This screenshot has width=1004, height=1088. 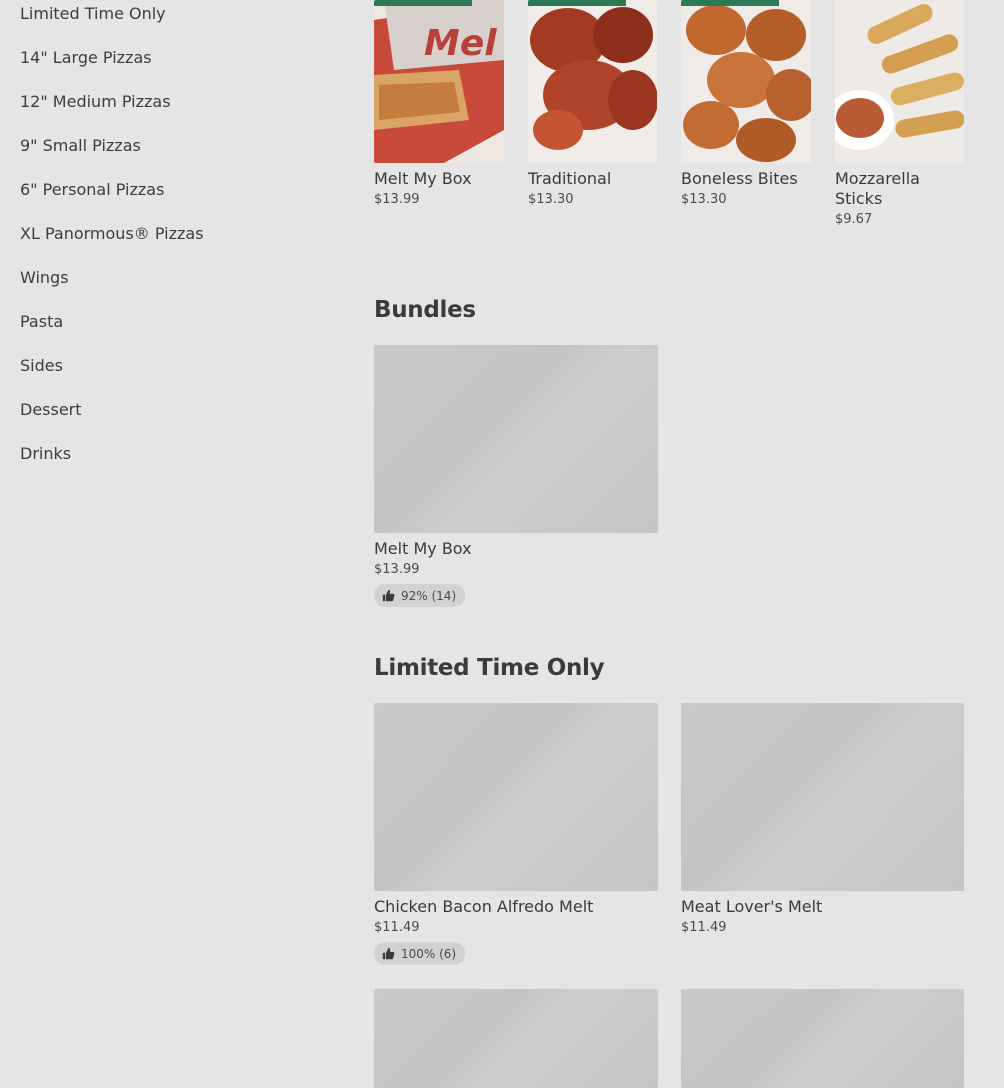 I want to click on product-card-meat-lovers-melt: Meat Lover's Melt $11.49, so click(x=822, y=819).